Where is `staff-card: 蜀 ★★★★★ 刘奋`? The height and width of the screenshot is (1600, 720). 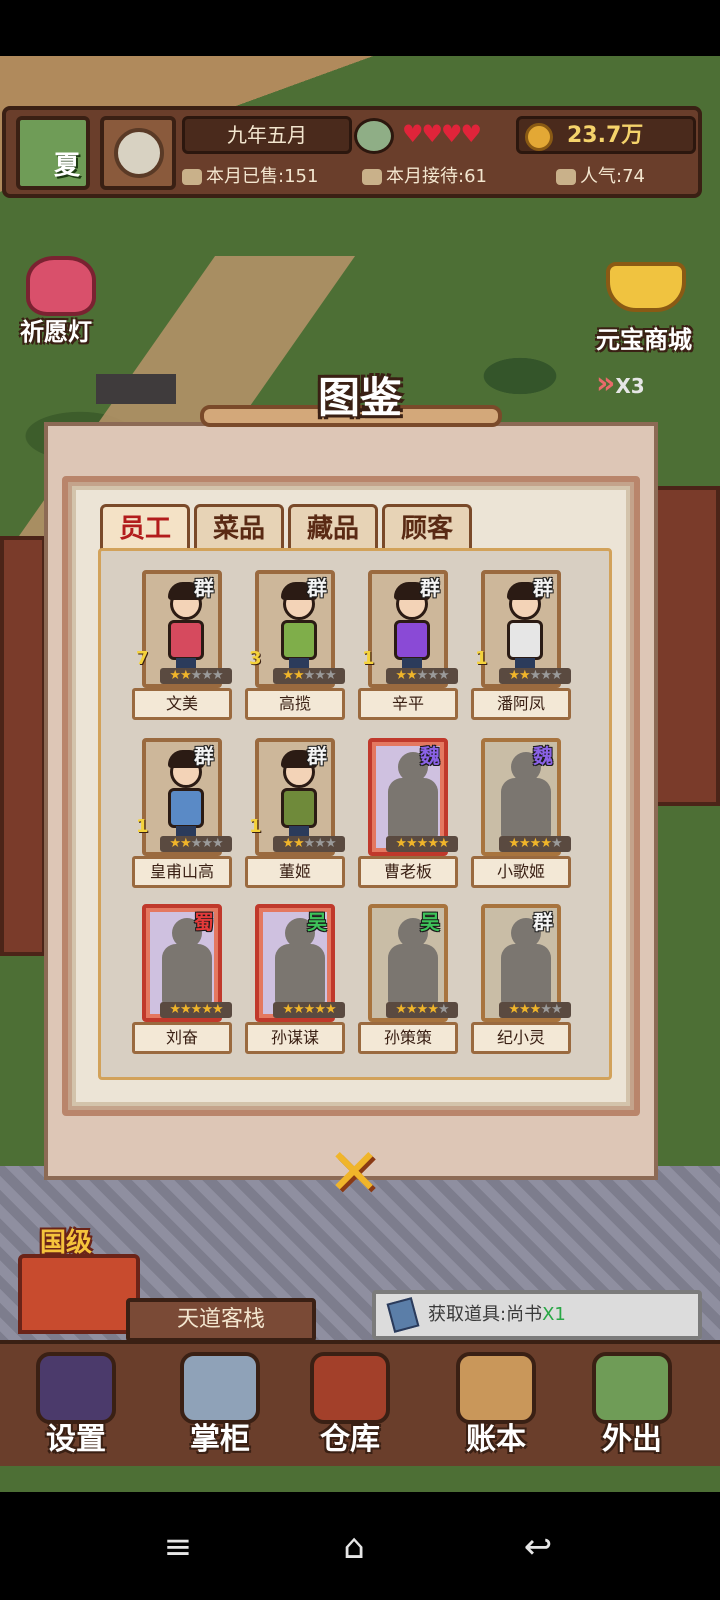 staff-card: 蜀 ★★★★★ 刘奋 is located at coordinates (182, 979).